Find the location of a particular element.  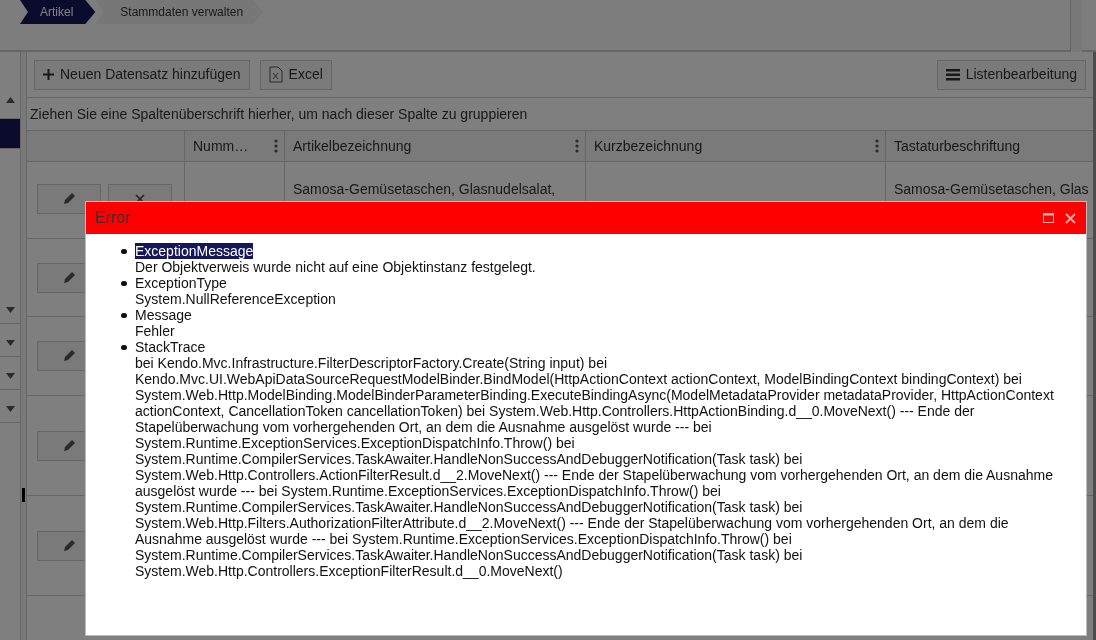

list-edit-button: Listenbearbeitung is located at coordinates (1011, 74).